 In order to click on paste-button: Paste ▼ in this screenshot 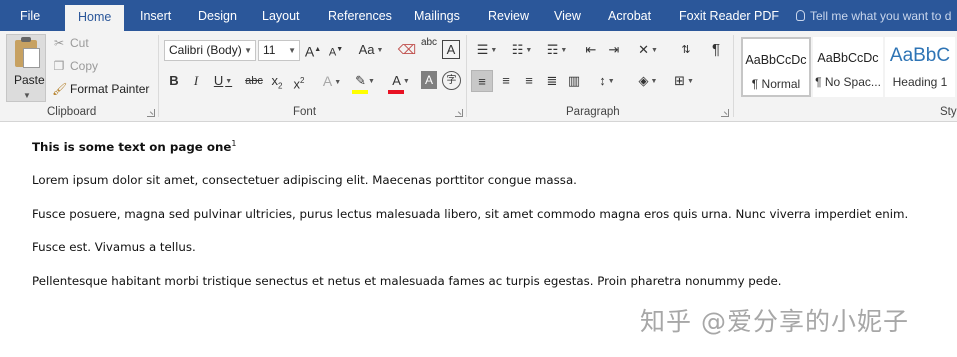, I will do `click(26, 68)`.